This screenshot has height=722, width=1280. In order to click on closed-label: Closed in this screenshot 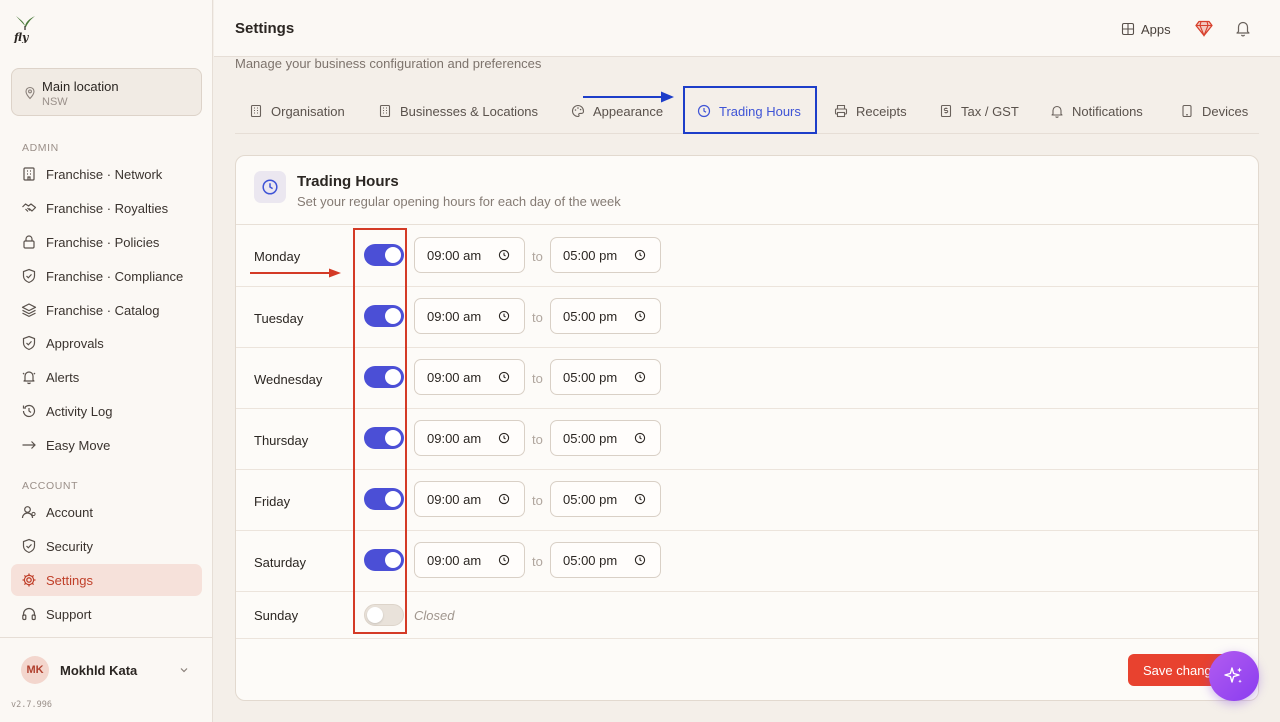, I will do `click(434, 615)`.